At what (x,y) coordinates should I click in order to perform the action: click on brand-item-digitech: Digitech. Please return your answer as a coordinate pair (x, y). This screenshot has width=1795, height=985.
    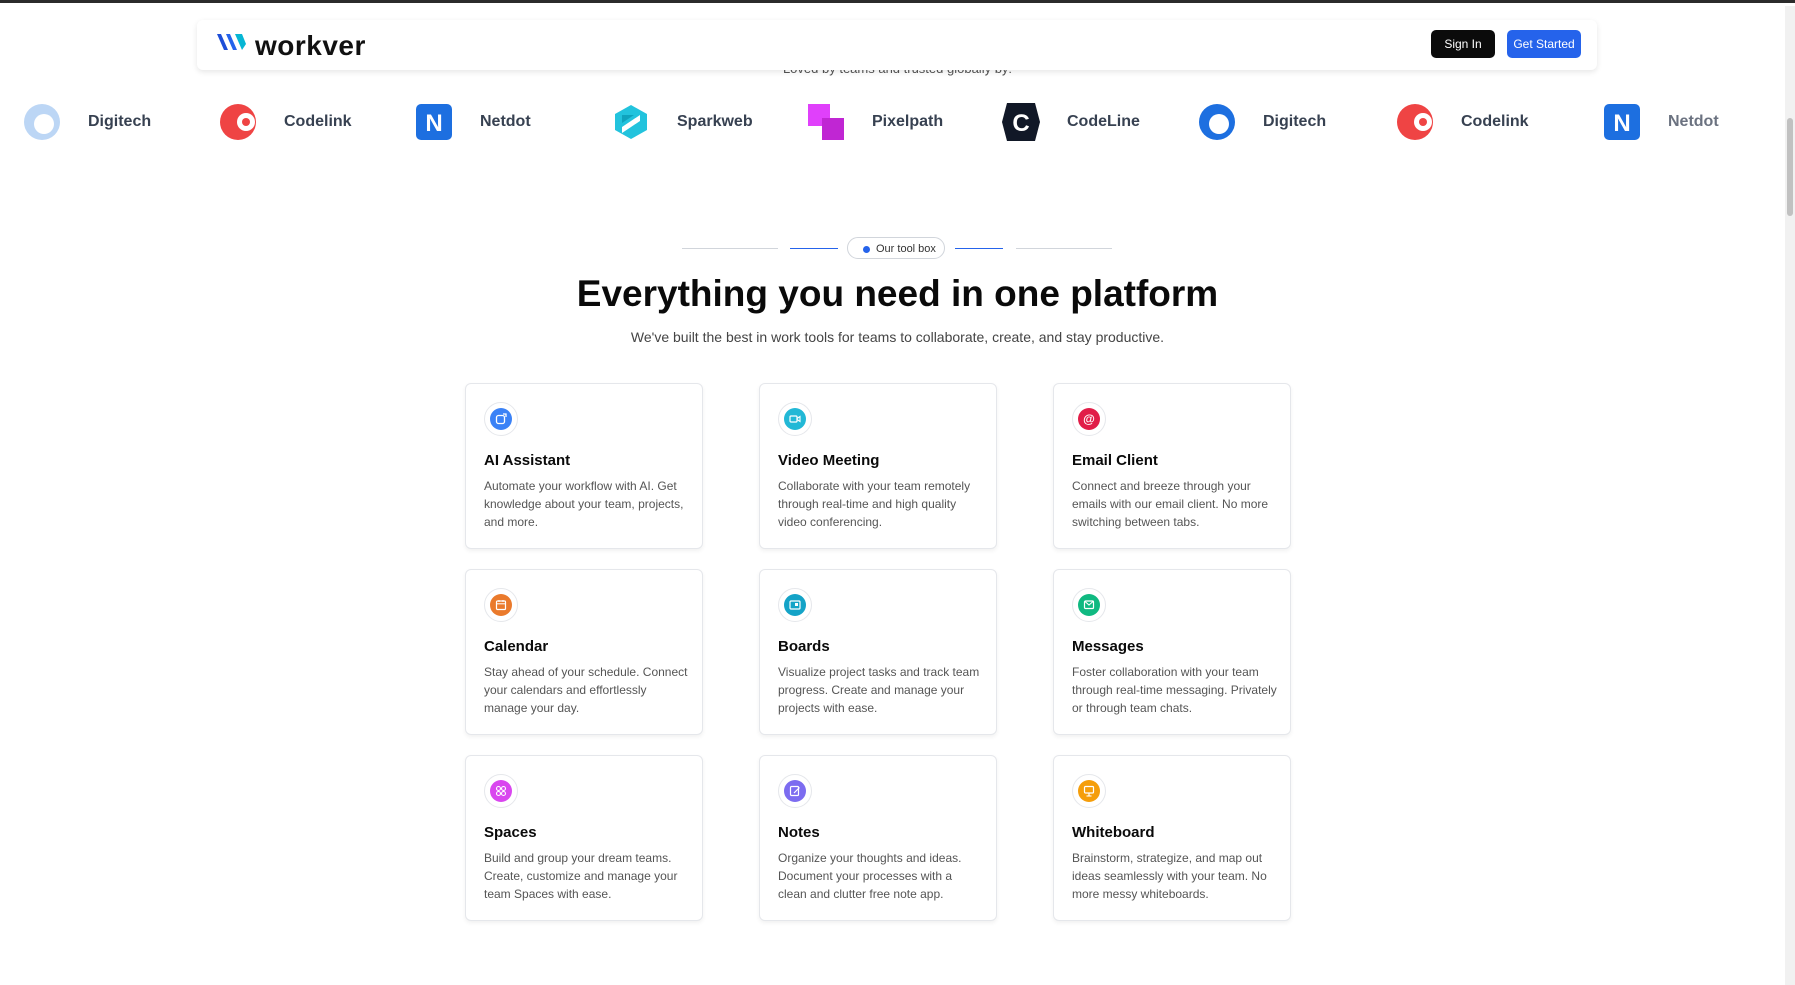
    Looking at the image, I should click on (86, 122).